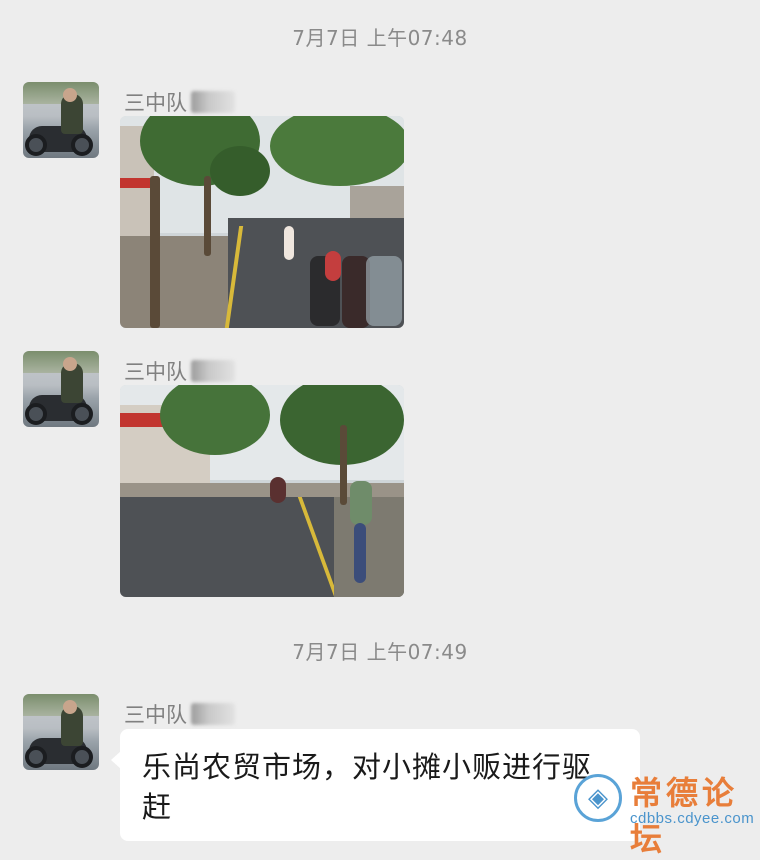  I want to click on watermark: ◈ 常德论坛 cdbbs.cdyee.com, so click(667, 813).